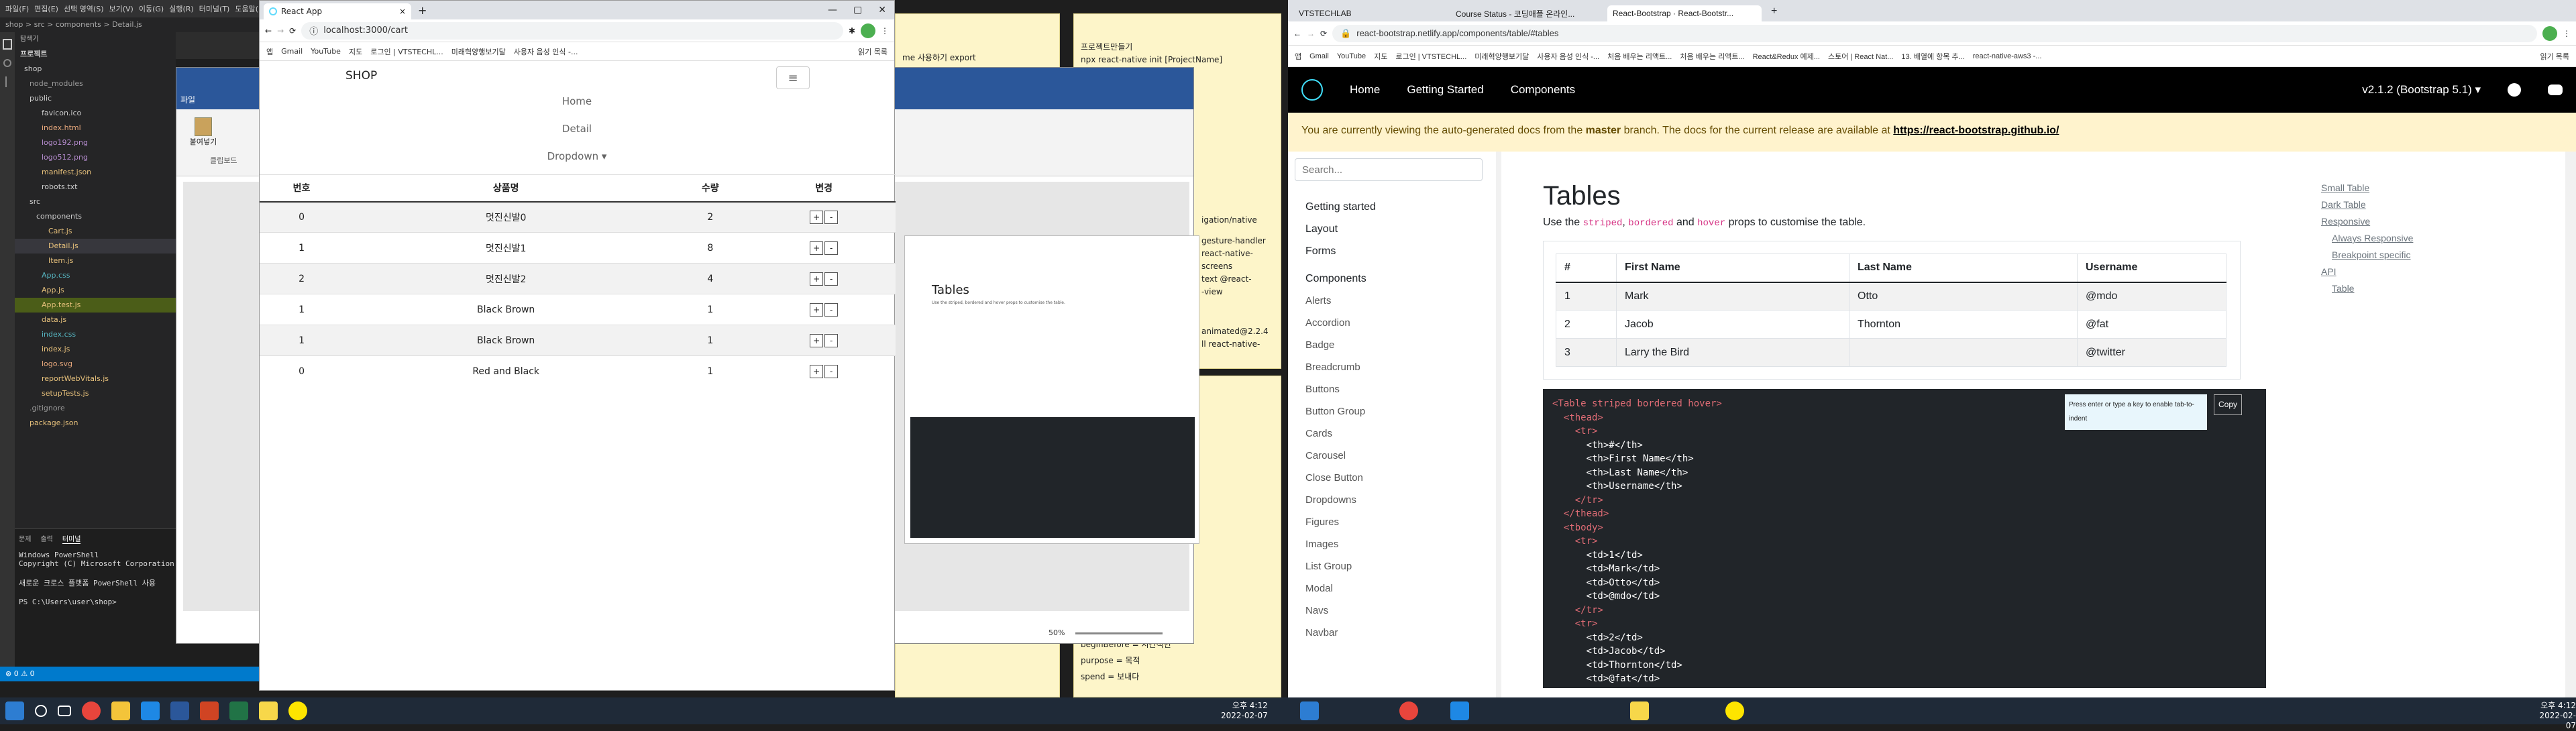 This screenshot has height=731, width=2576. I want to click on source-control-icon, so click(9, 81).